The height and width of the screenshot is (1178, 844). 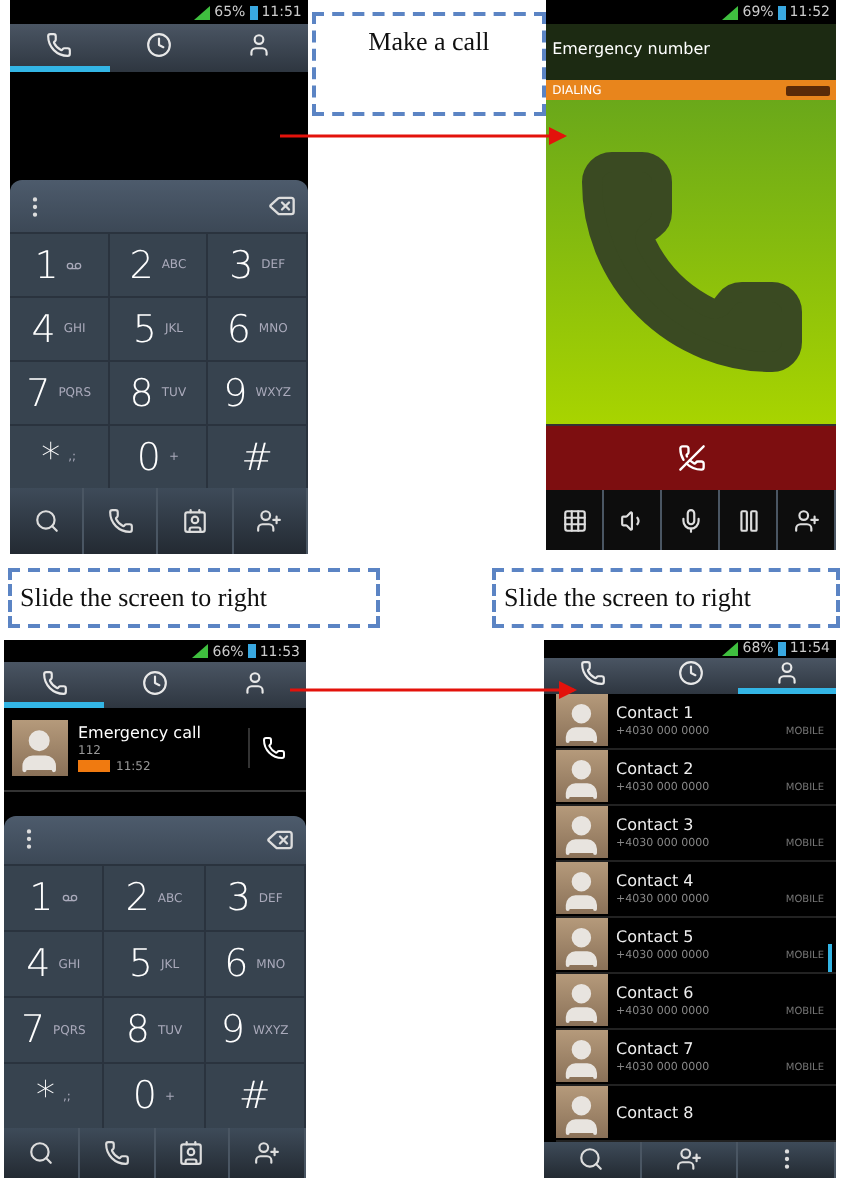 What do you see at coordinates (656, 1048) in the screenshot?
I see `contact-name: Contact 7` at bounding box center [656, 1048].